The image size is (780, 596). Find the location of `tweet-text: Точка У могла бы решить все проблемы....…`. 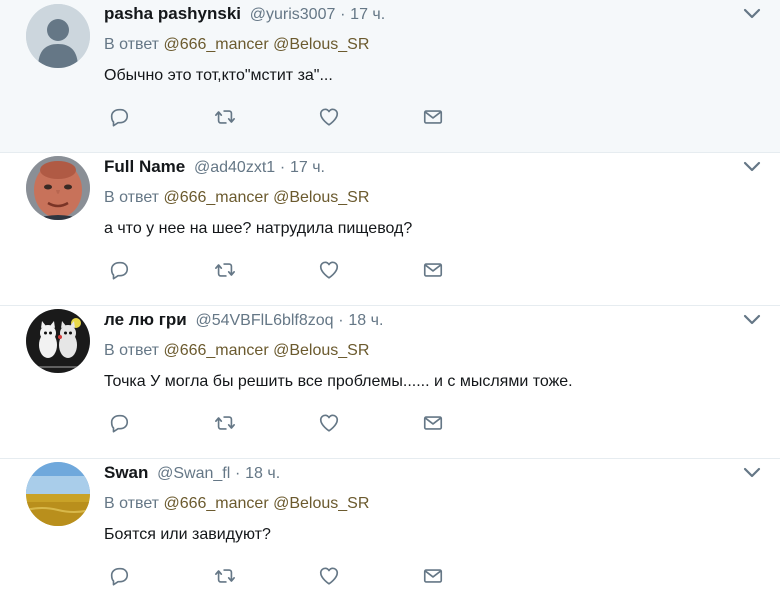

tweet-text: Точка У могла бы решить все проблемы....… is located at coordinates (338, 381).